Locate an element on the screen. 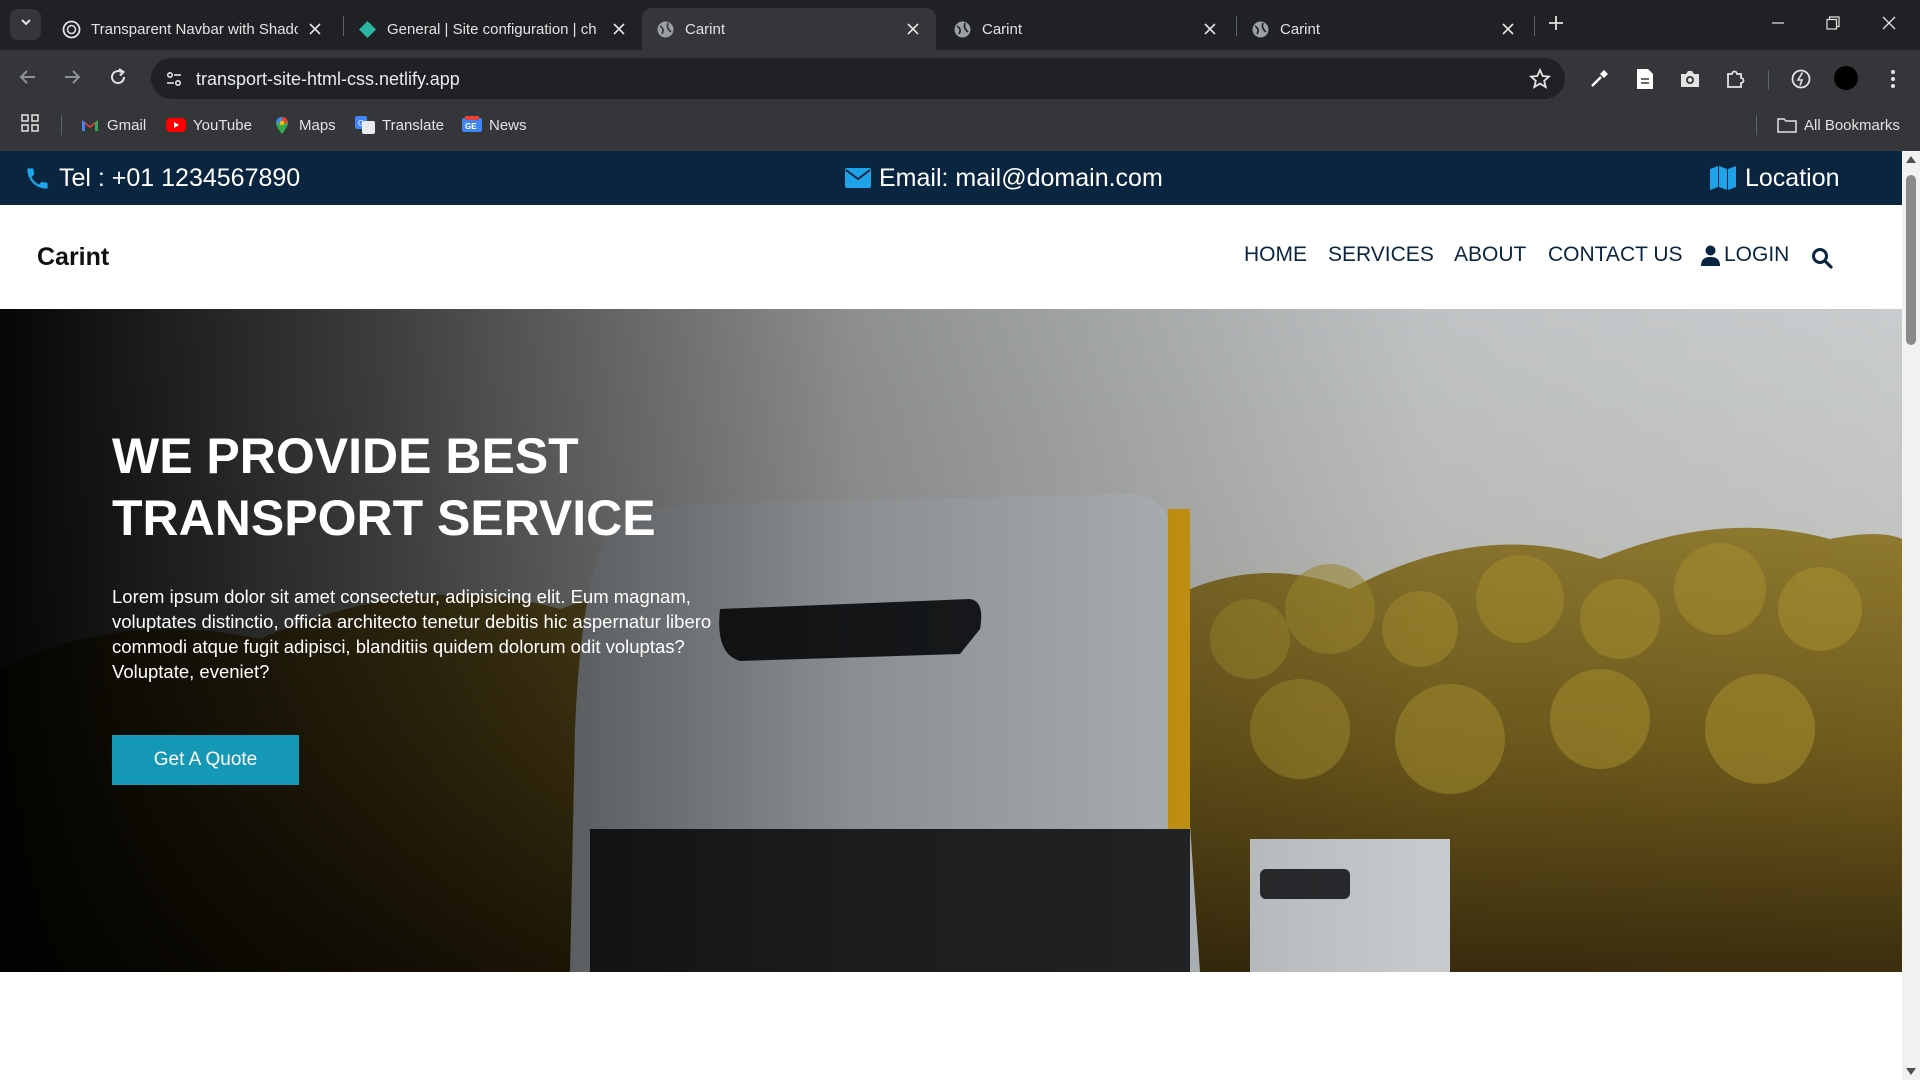  reload-icon is located at coordinates (118, 79).